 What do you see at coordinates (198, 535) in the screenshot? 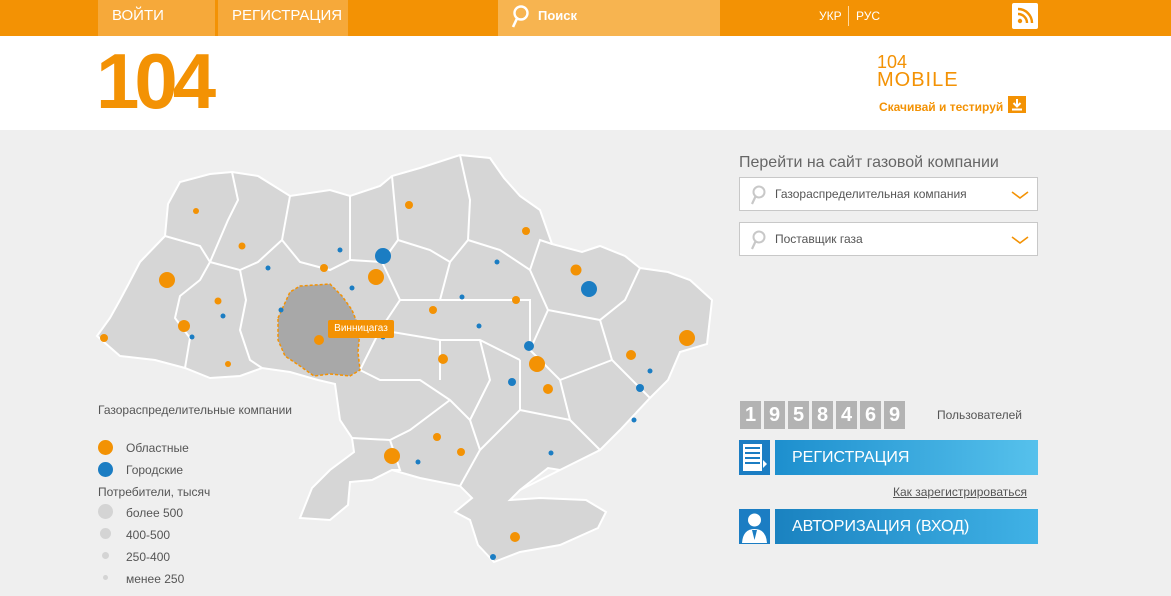
I see `legend-size-row: 400-500` at bounding box center [198, 535].